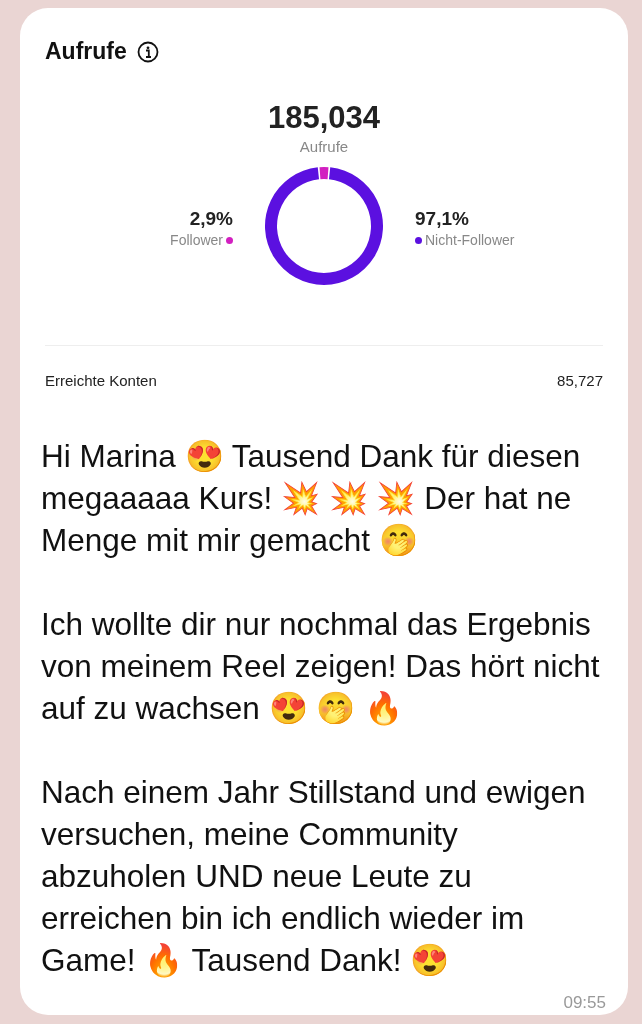 The image size is (642, 1024). I want to click on legend-label: Follower, so click(196, 240).